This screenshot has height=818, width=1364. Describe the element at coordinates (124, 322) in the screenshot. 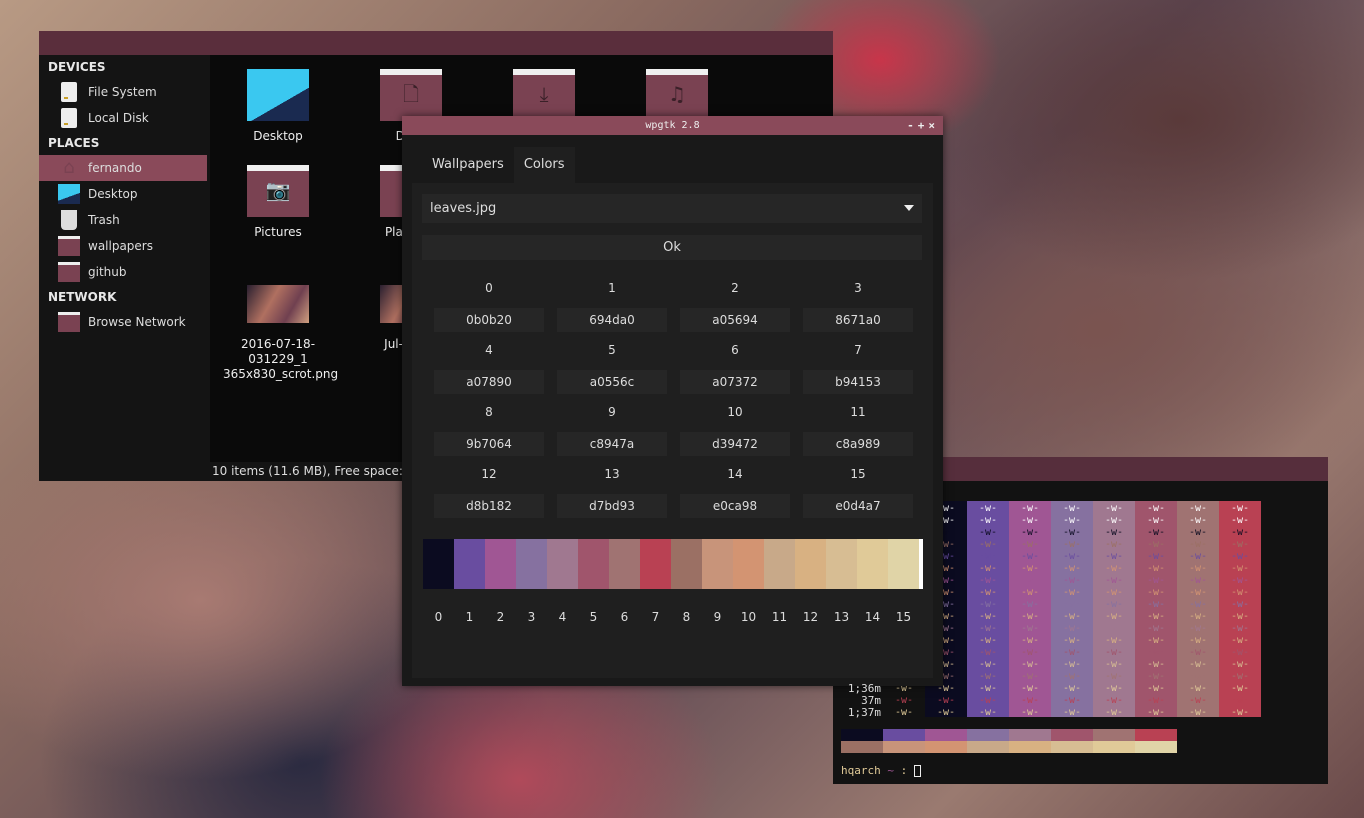

I see `sidebar-item: Browse Network` at that location.